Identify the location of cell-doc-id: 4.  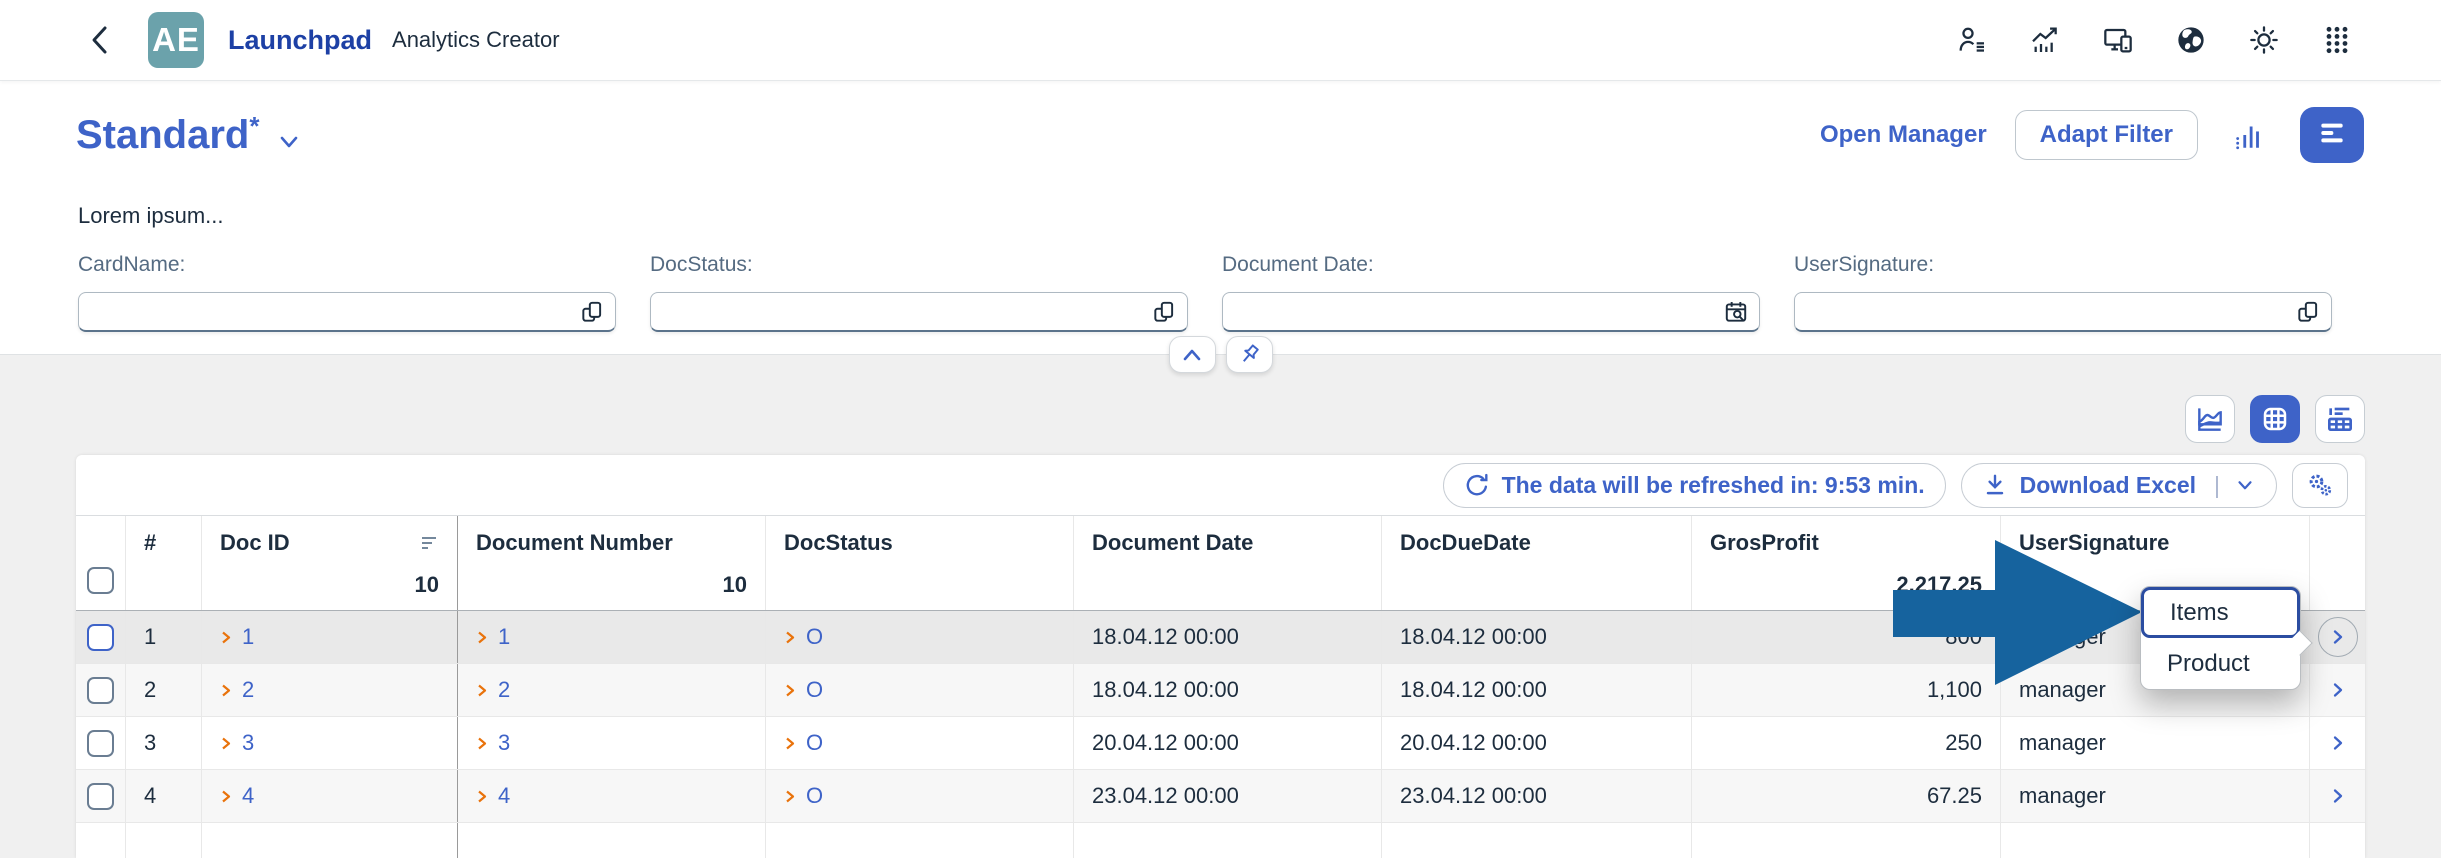
(330, 796).